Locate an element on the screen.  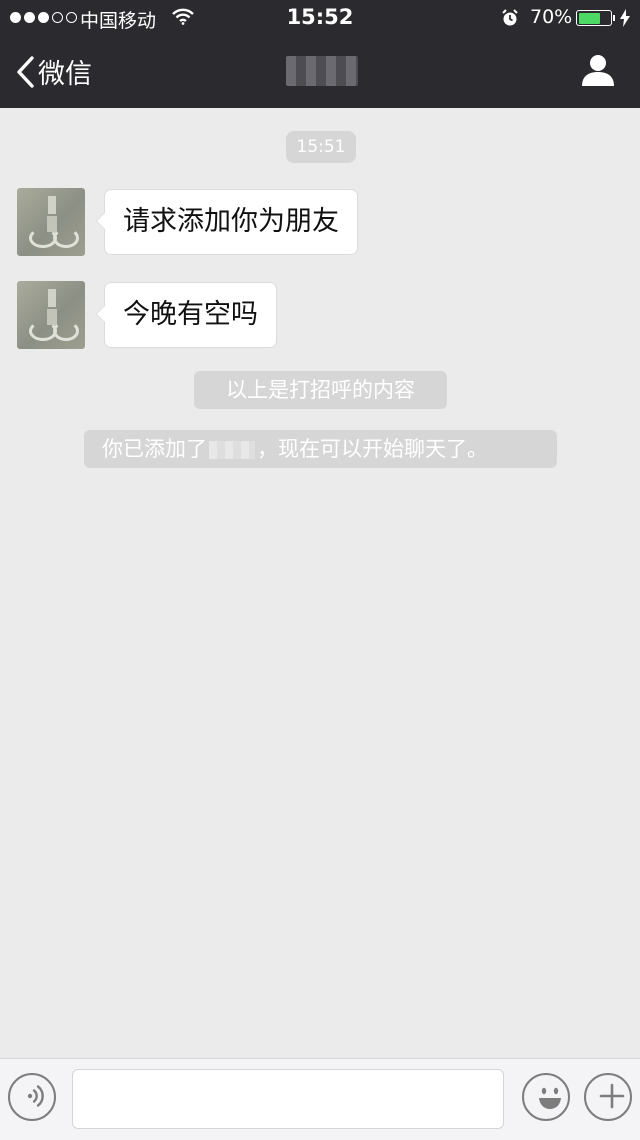
friend-added-notice: 你已添加了 ，现在可以开始聊天了。 is located at coordinates (320, 449).